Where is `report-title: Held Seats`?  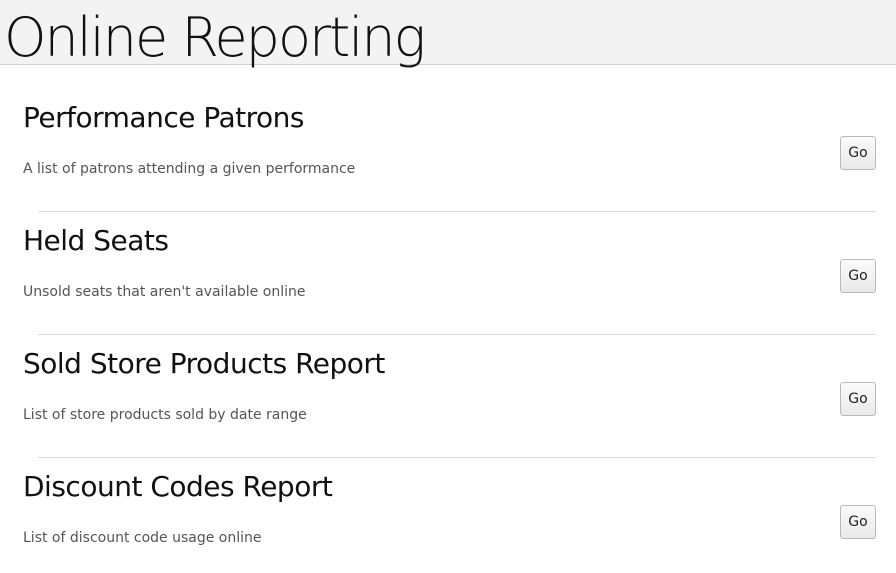 report-title: Held Seats is located at coordinates (96, 240).